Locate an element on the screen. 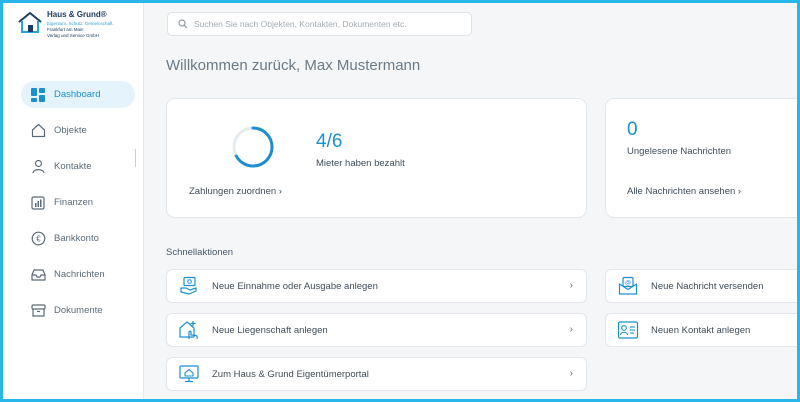 This screenshot has width=800, height=402. action-label: Neue Einnahme oder Ausgabe anlegen is located at coordinates (295, 286).